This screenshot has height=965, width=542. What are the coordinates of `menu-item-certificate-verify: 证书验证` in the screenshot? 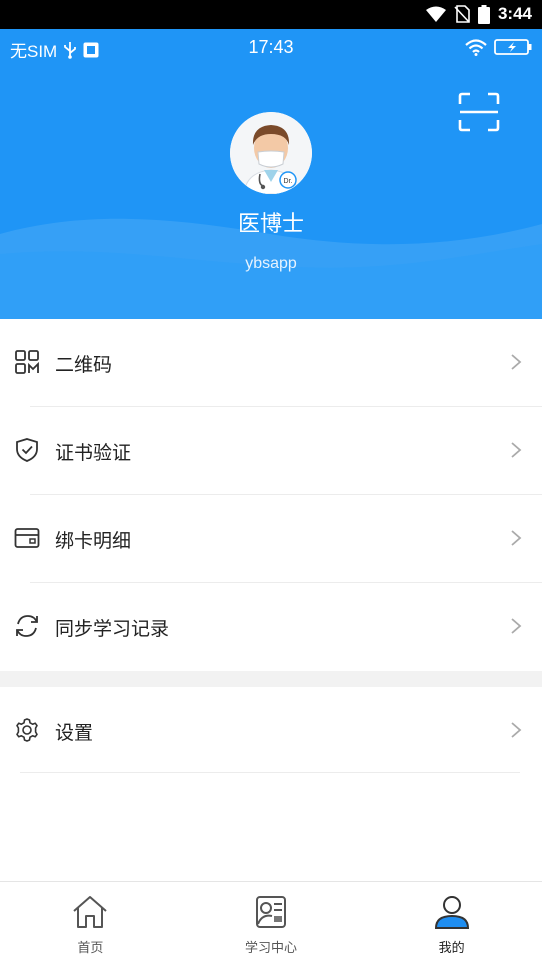 It's located at (271, 451).